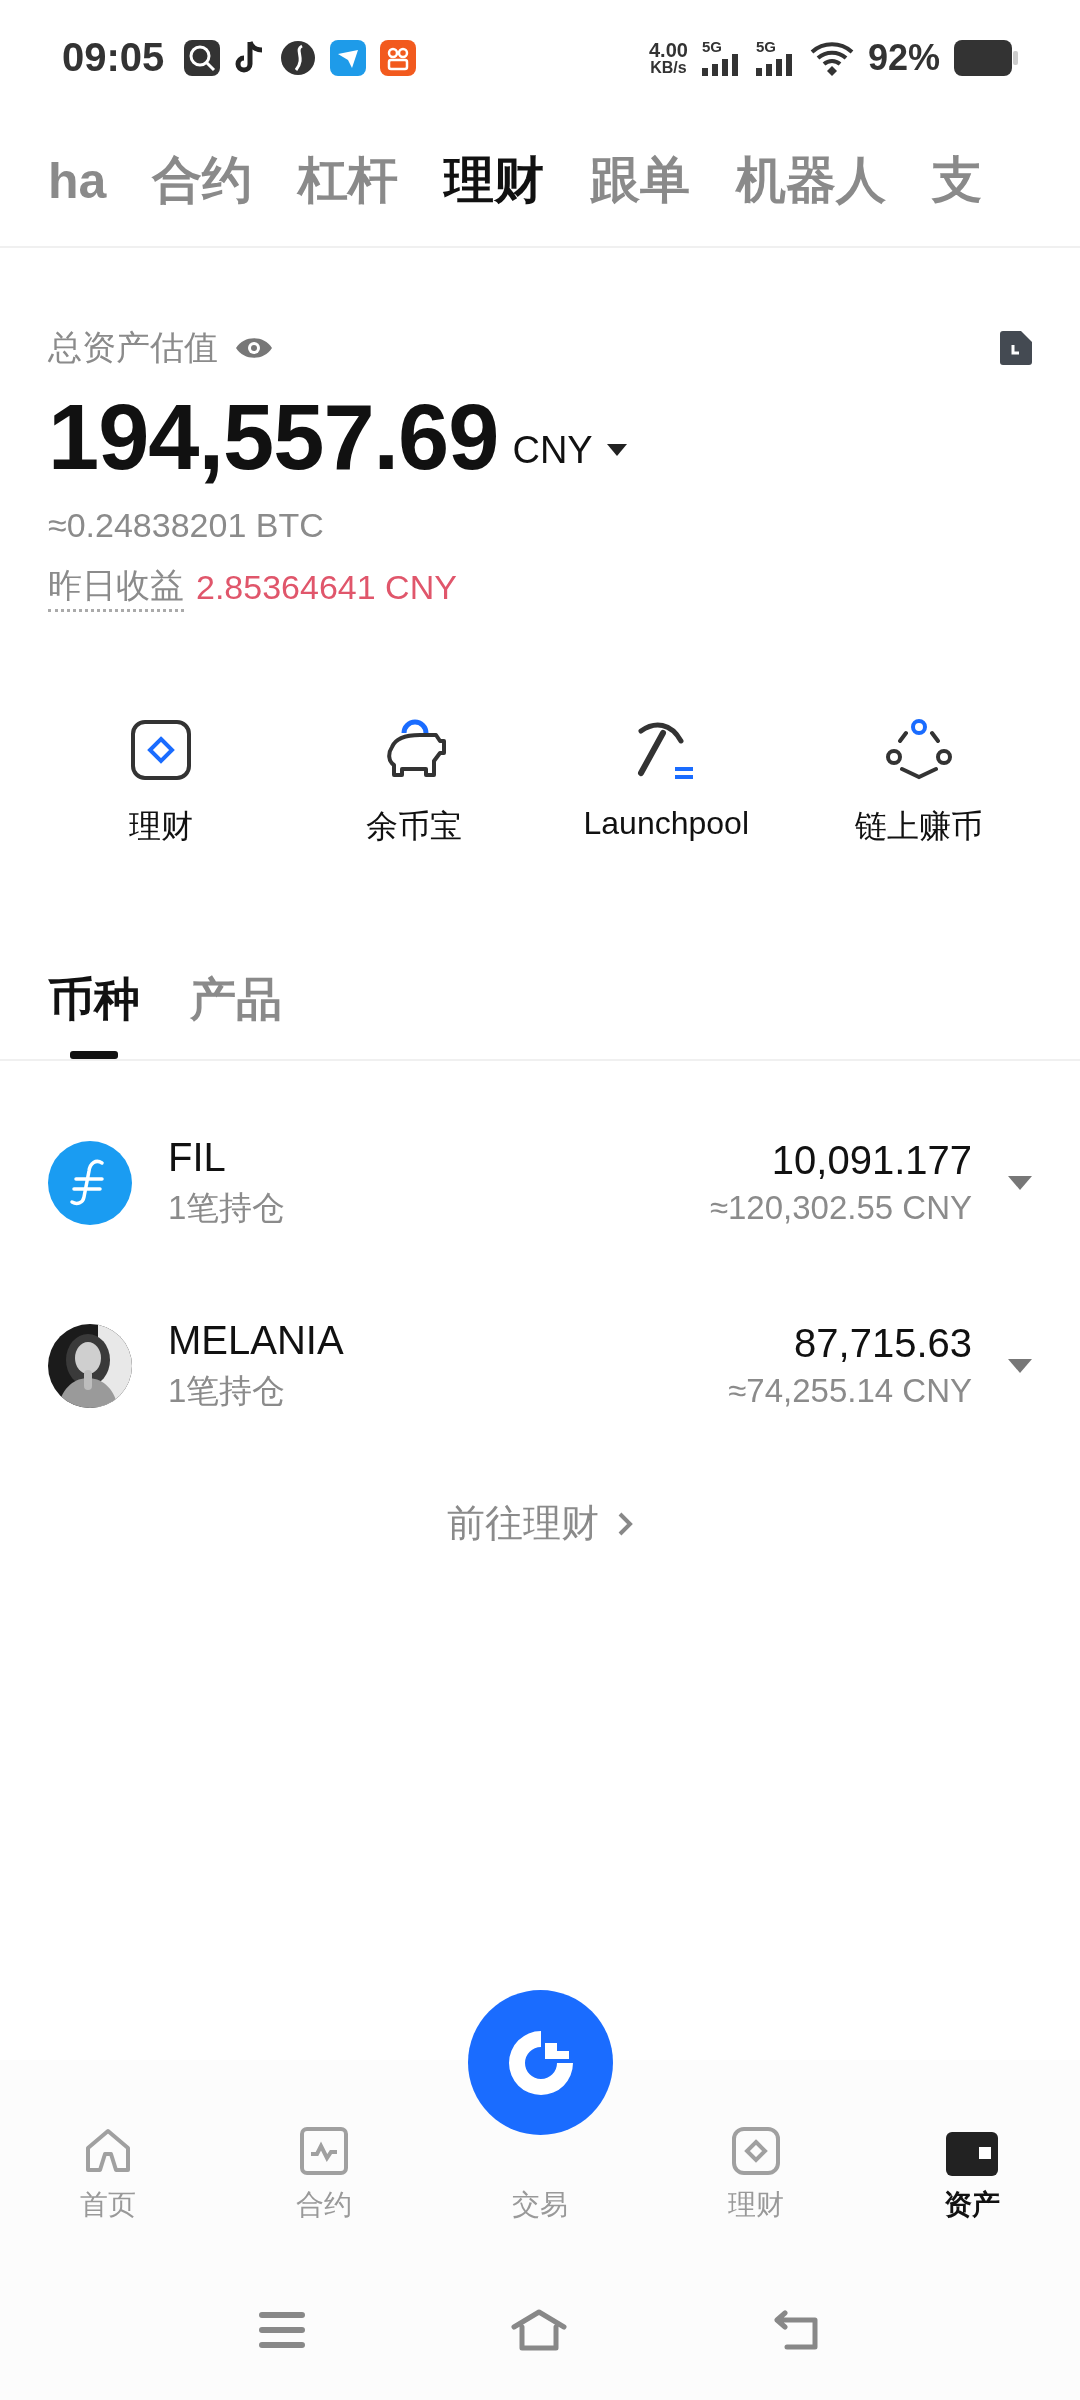 The height and width of the screenshot is (2400, 1080). What do you see at coordinates (668, 49) in the screenshot?
I see `network-speed: 4.00` at bounding box center [668, 49].